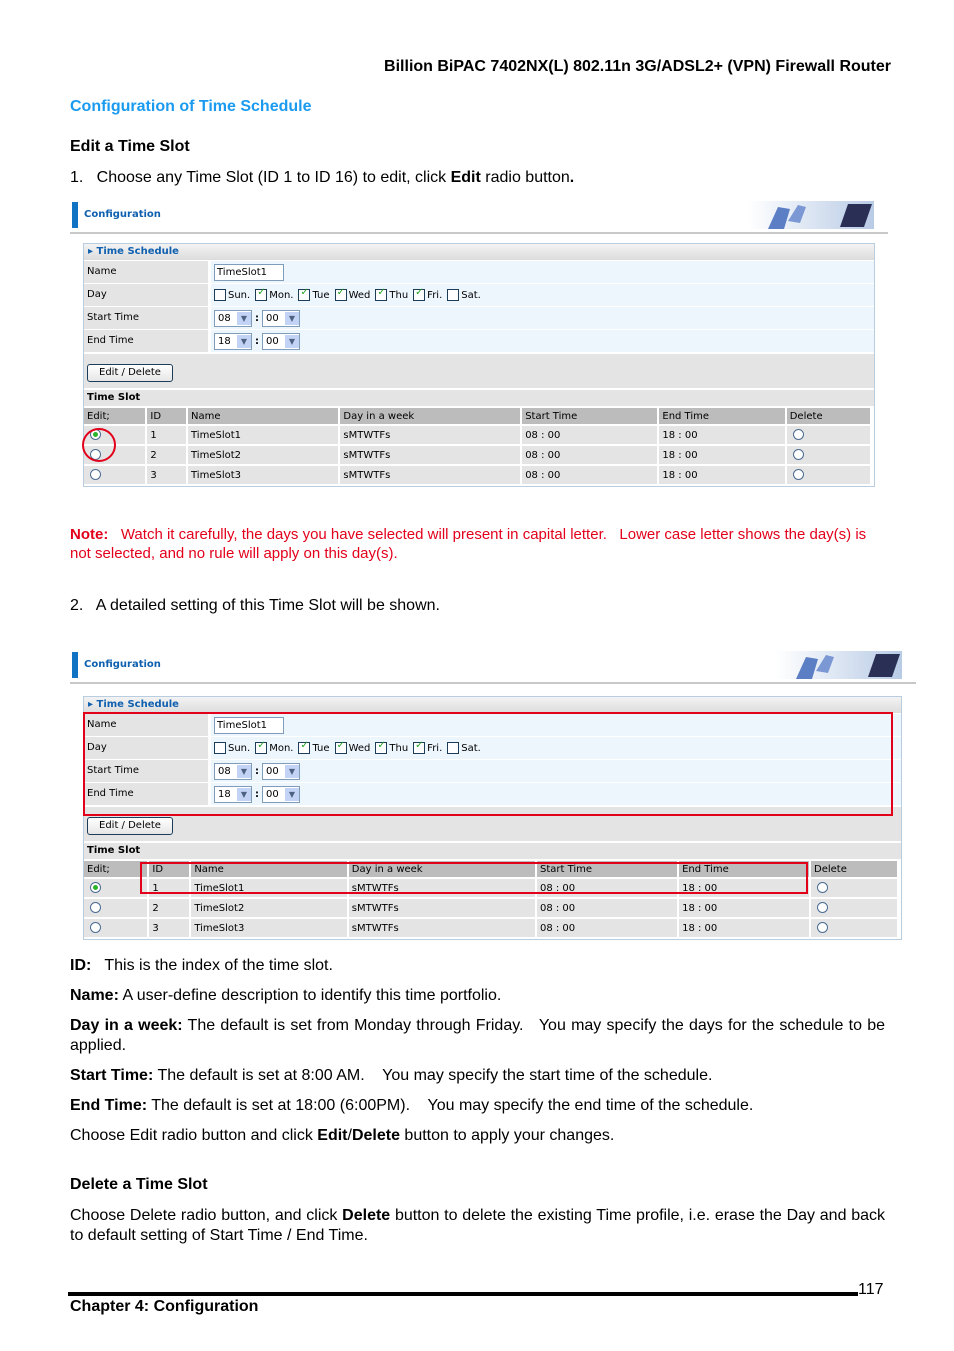  What do you see at coordinates (871, 1289) in the screenshot?
I see `page-number: 117` at bounding box center [871, 1289].